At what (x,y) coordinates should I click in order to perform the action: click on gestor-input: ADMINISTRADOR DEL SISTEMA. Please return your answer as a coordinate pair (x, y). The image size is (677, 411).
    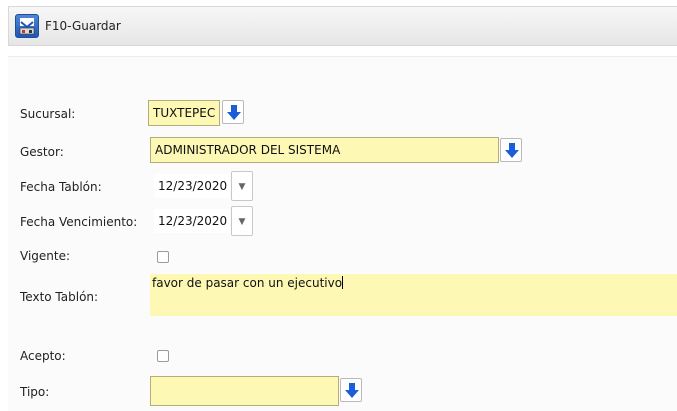
    Looking at the image, I should click on (324, 150).